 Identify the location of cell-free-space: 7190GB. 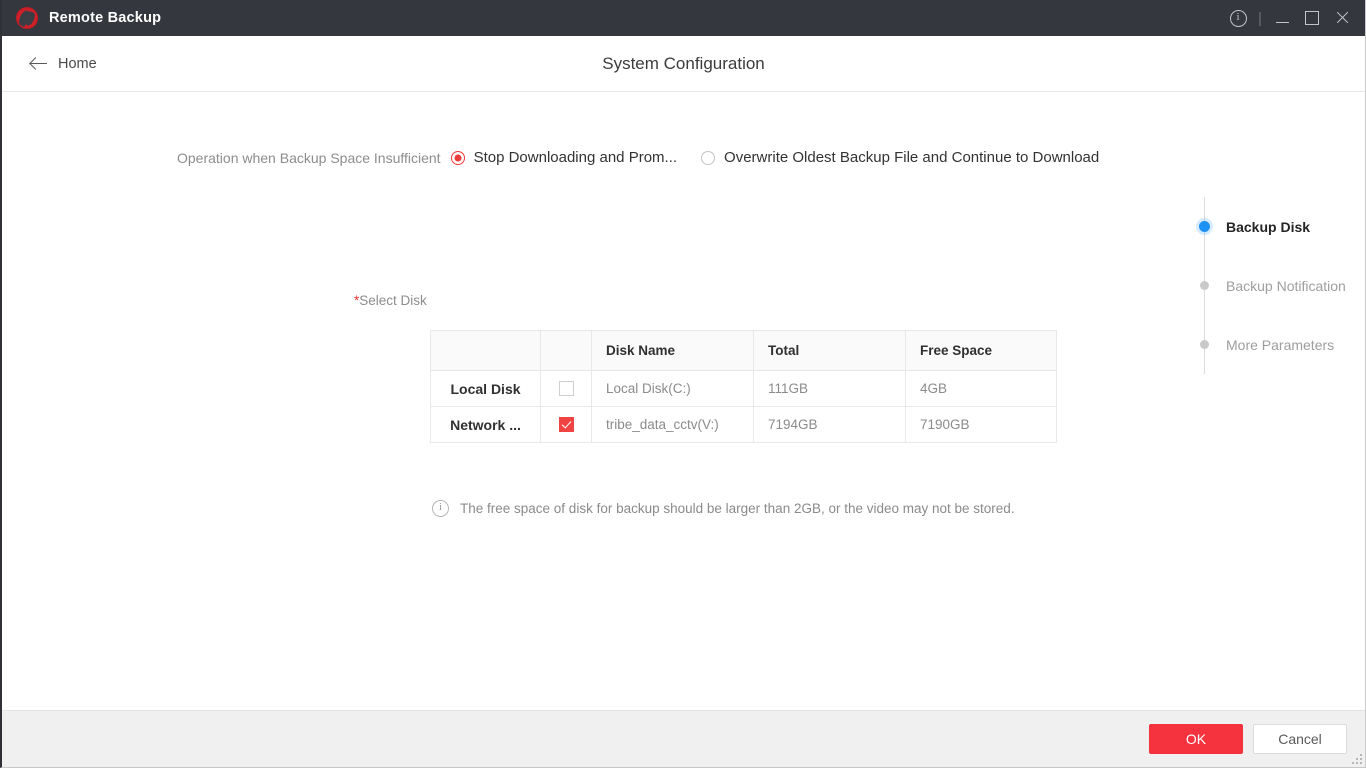
(981, 424).